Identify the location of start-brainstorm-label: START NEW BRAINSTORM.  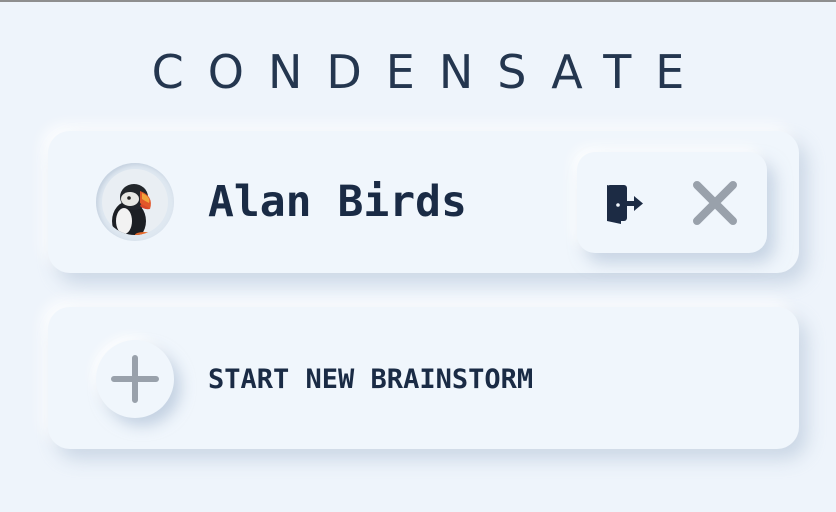
(370, 380).